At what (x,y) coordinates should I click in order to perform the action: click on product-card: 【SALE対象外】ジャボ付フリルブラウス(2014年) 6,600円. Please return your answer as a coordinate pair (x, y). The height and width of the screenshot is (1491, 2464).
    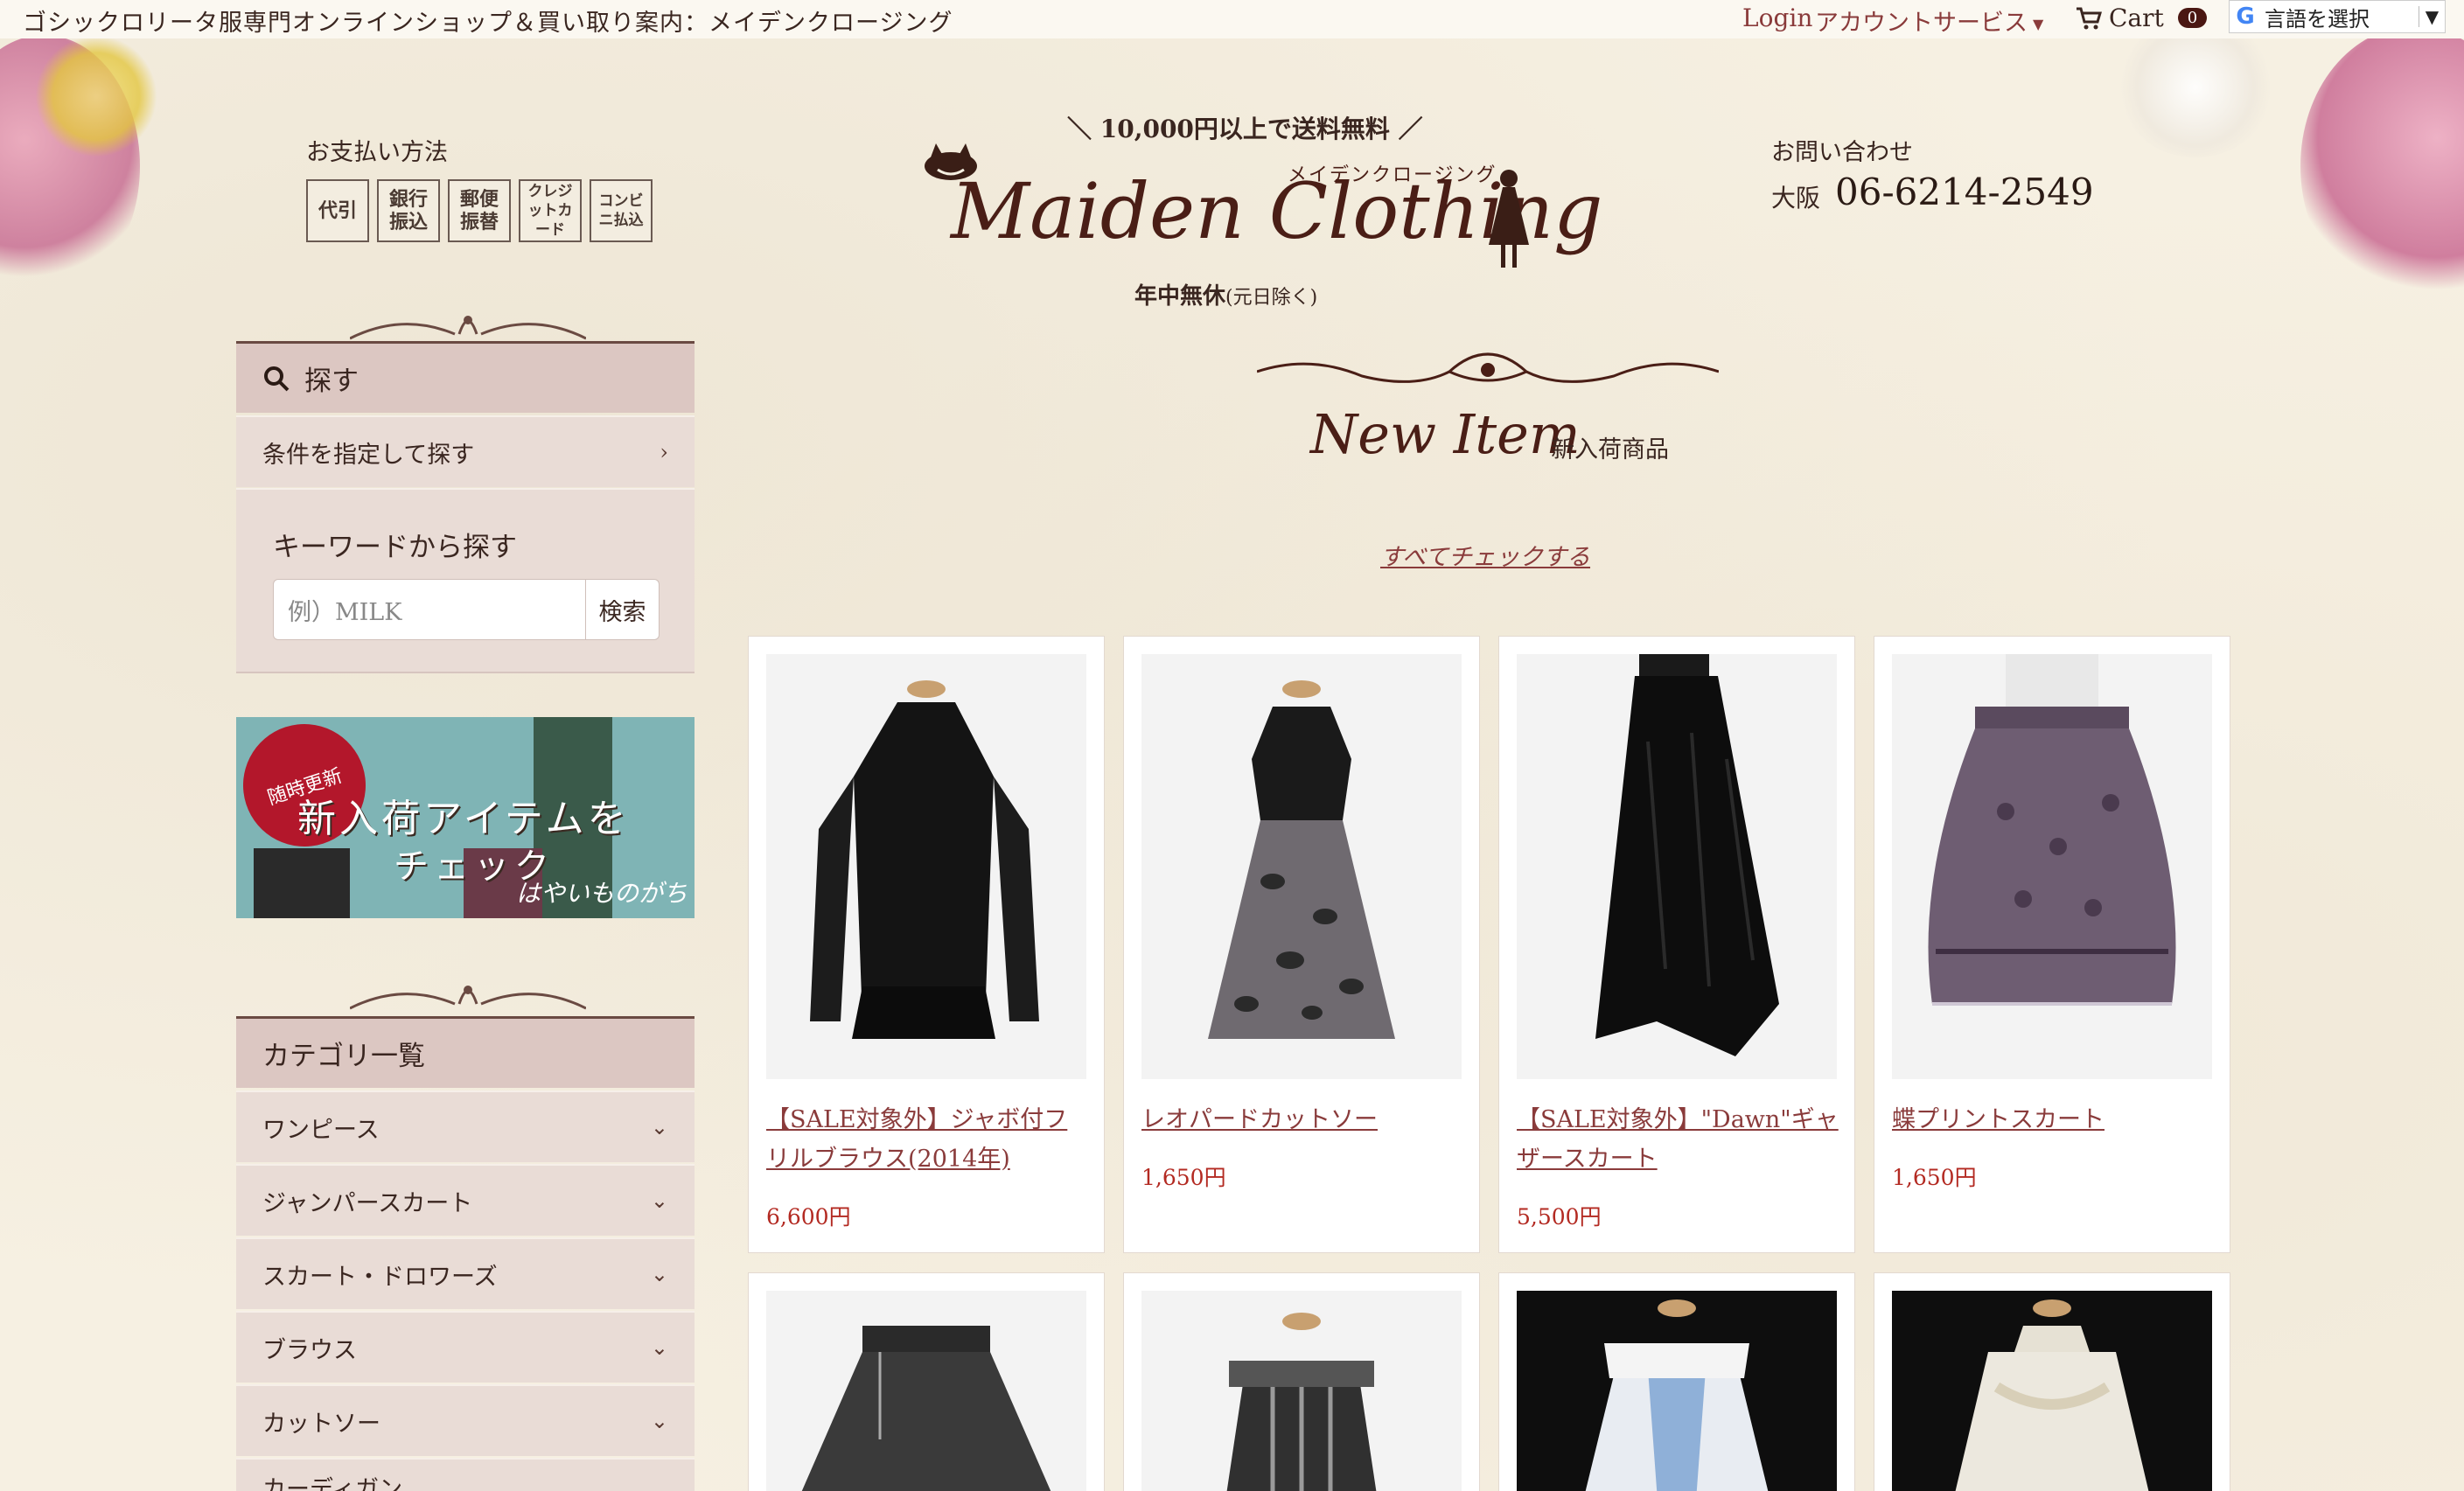
    Looking at the image, I should click on (926, 945).